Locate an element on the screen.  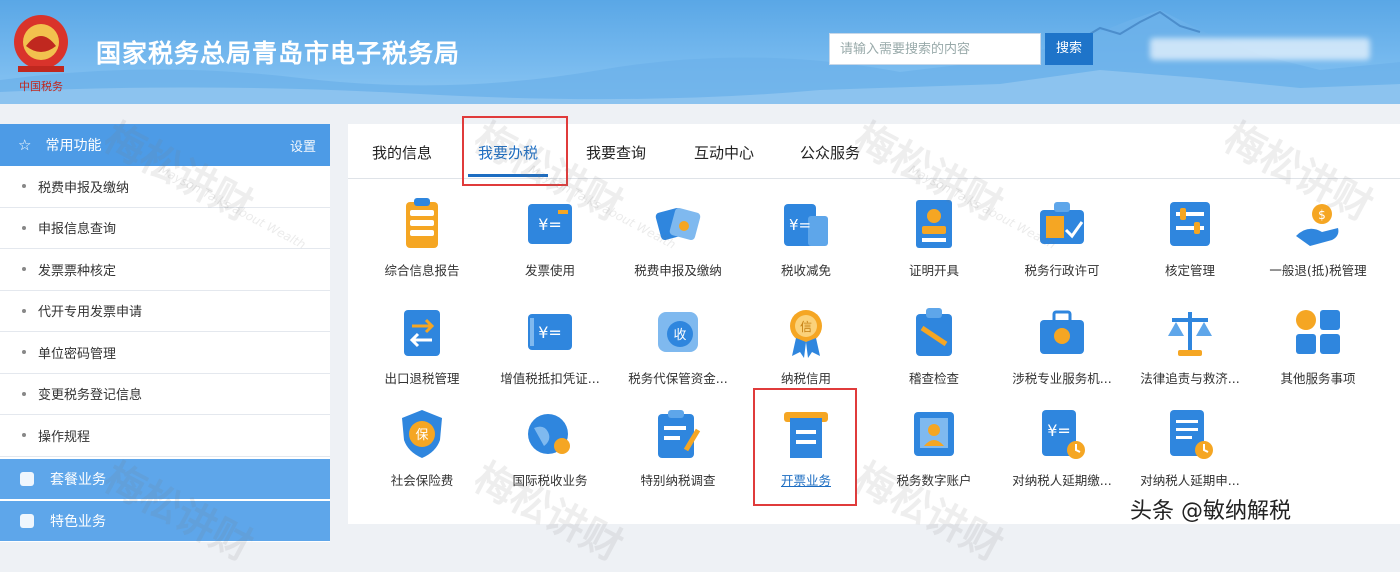
svg-text: 保 is located at coordinates (421, 435).